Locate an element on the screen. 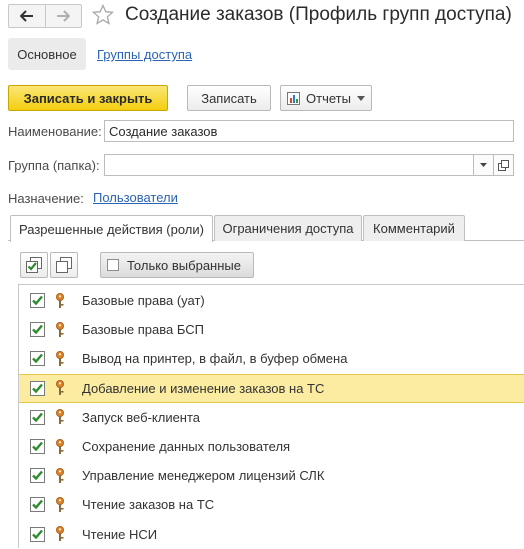 This screenshot has width=524, height=549. table-row: Чтение НСИ is located at coordinates (271, 534).